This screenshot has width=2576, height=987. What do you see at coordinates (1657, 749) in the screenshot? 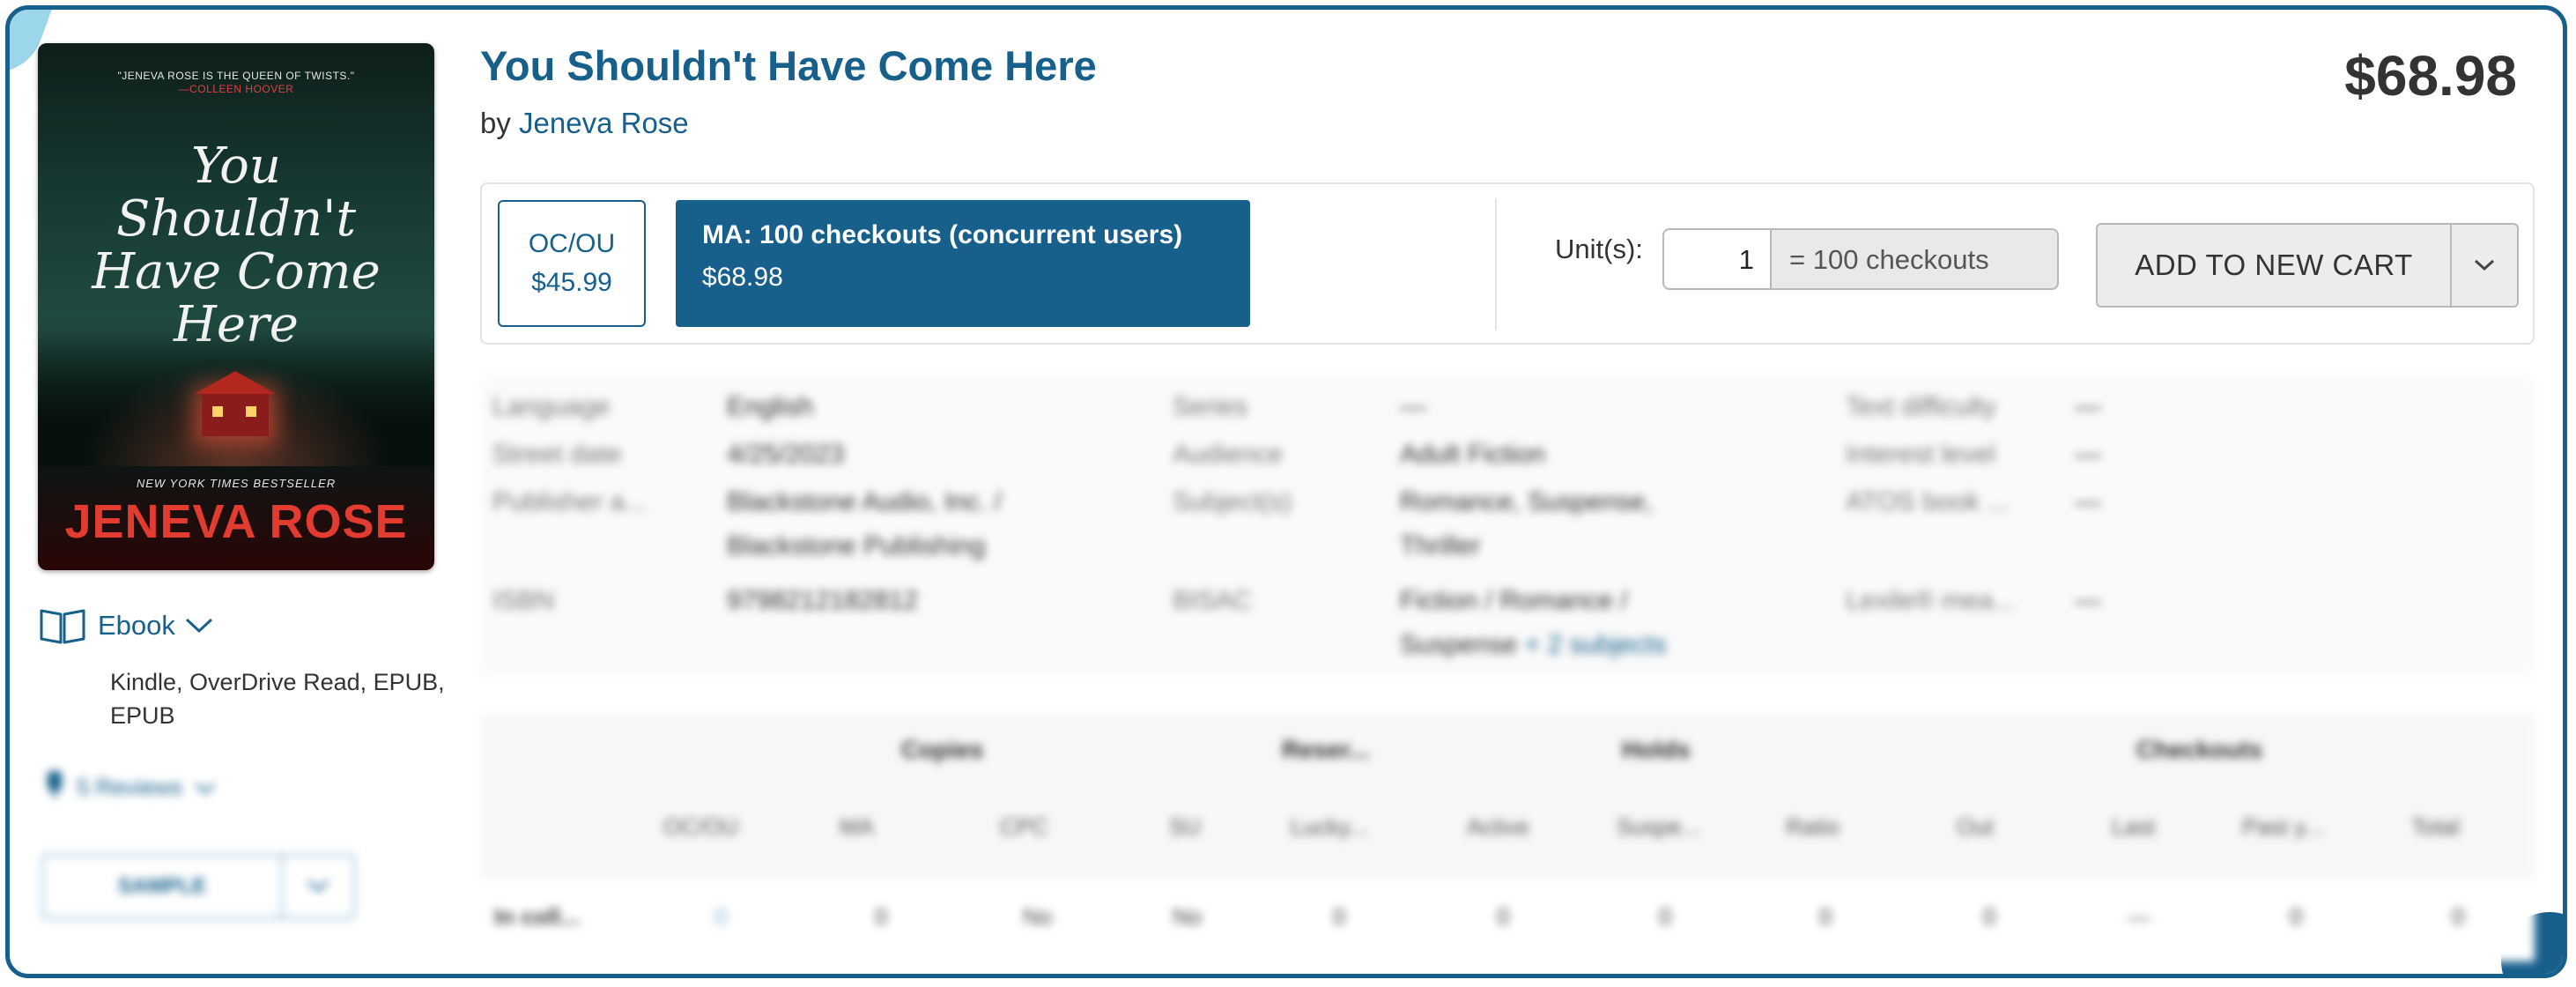
I see `table-group-header: Holds` at bounding box center [1657, 749].